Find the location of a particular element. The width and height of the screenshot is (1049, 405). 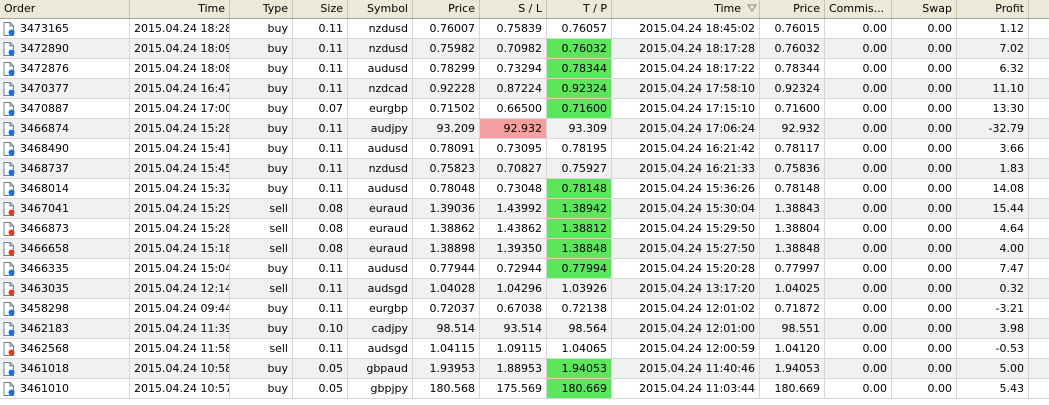

column-header-price: Price is located at coordinates (446, 9).